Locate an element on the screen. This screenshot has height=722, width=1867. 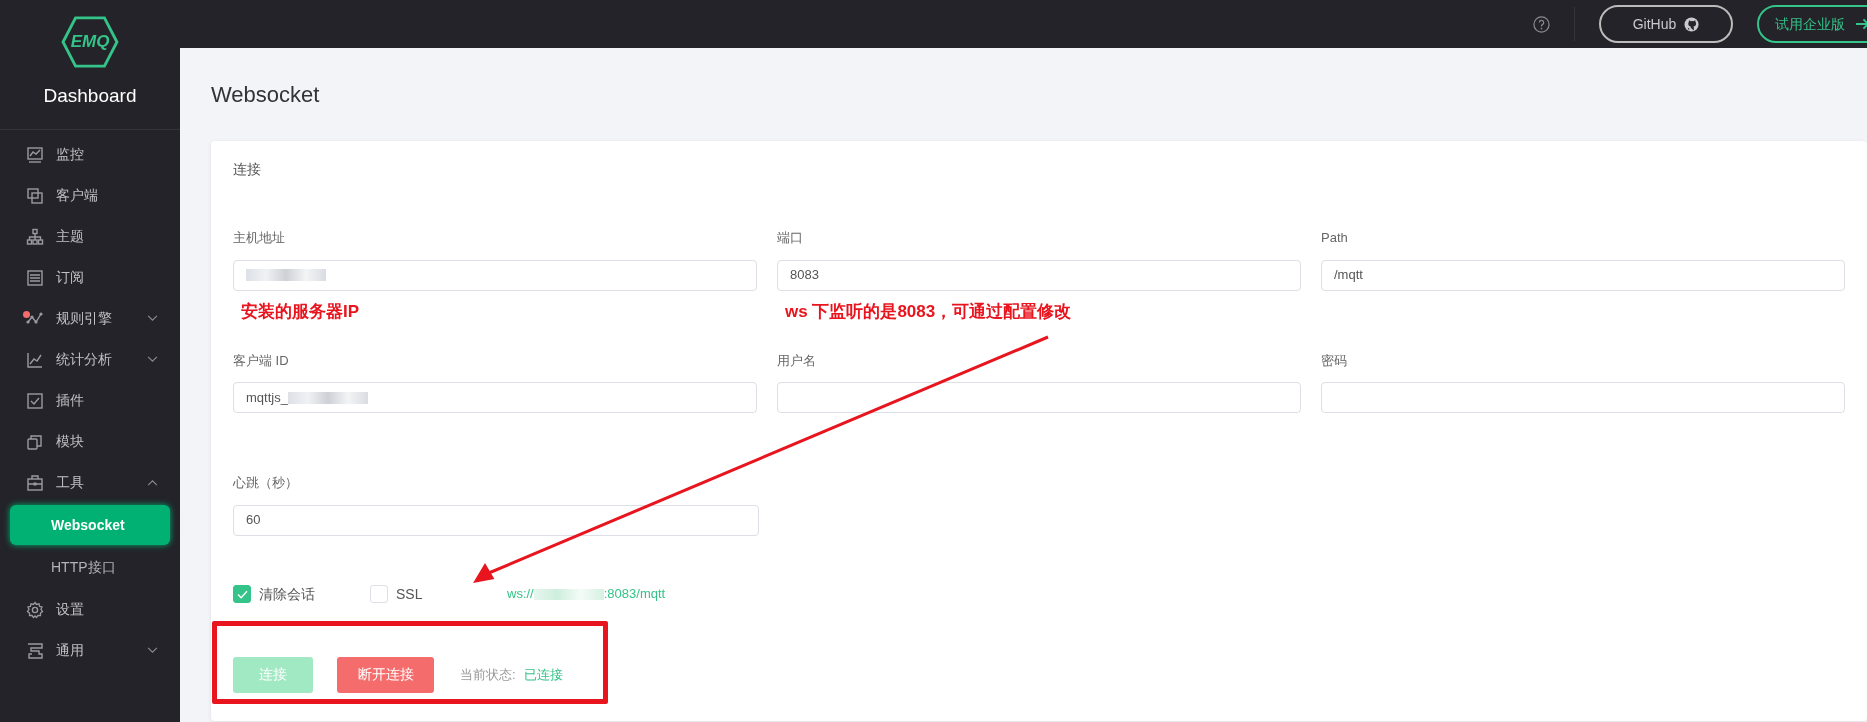
field-label: 心跳（秒） is located at coordinates (266, 483).